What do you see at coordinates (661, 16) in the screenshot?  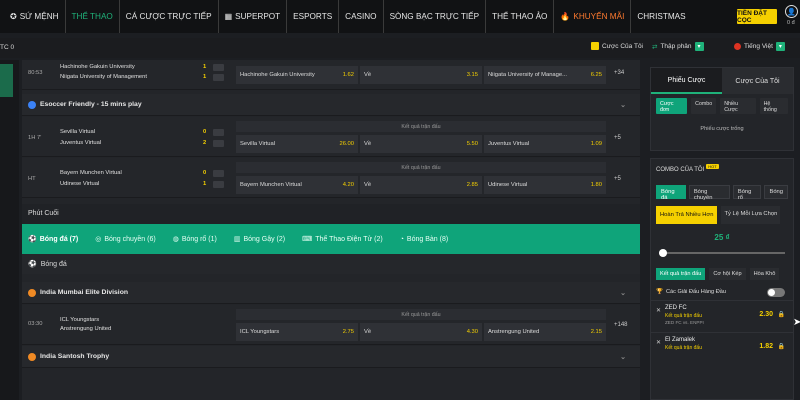 I see `nav-item-christmas: CHRISTMAS` at bounding box center [661, 16].